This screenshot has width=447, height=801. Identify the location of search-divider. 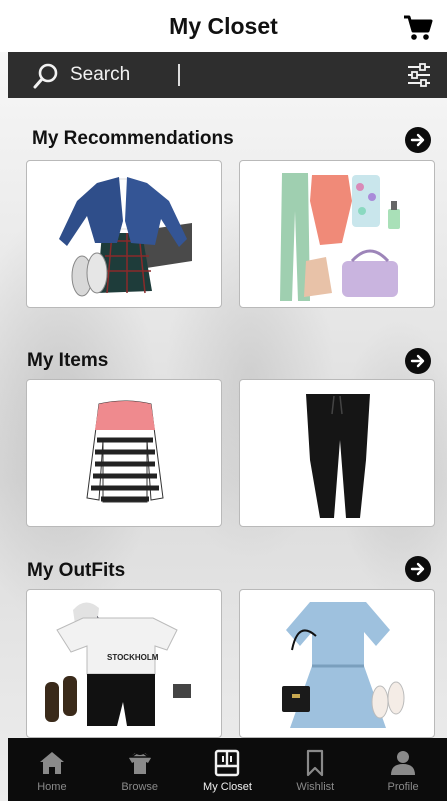
(179, 75).